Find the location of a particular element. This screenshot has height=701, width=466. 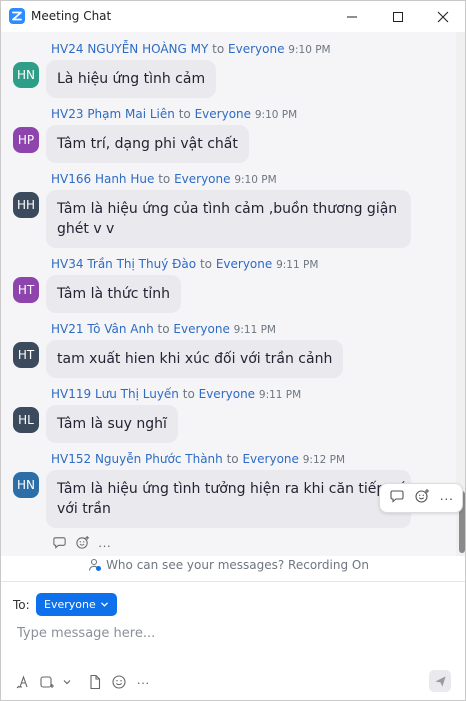

file-icon is located at coordinates (95, 682).